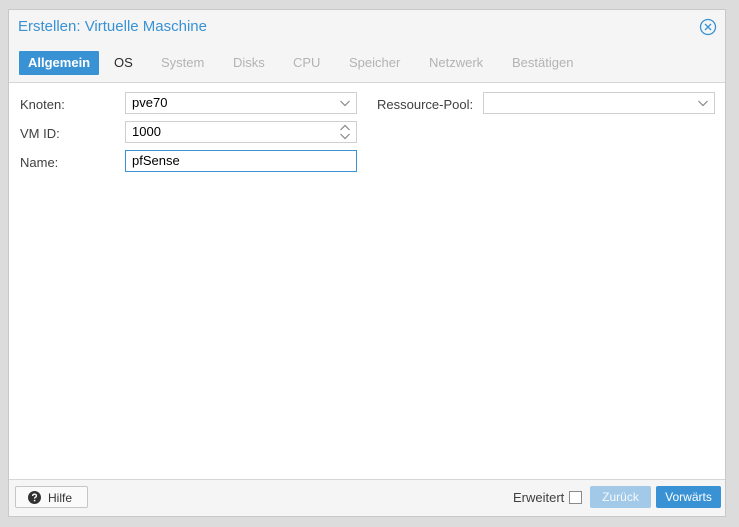  I want to click on name-input: pfSense, so click(241, 161).